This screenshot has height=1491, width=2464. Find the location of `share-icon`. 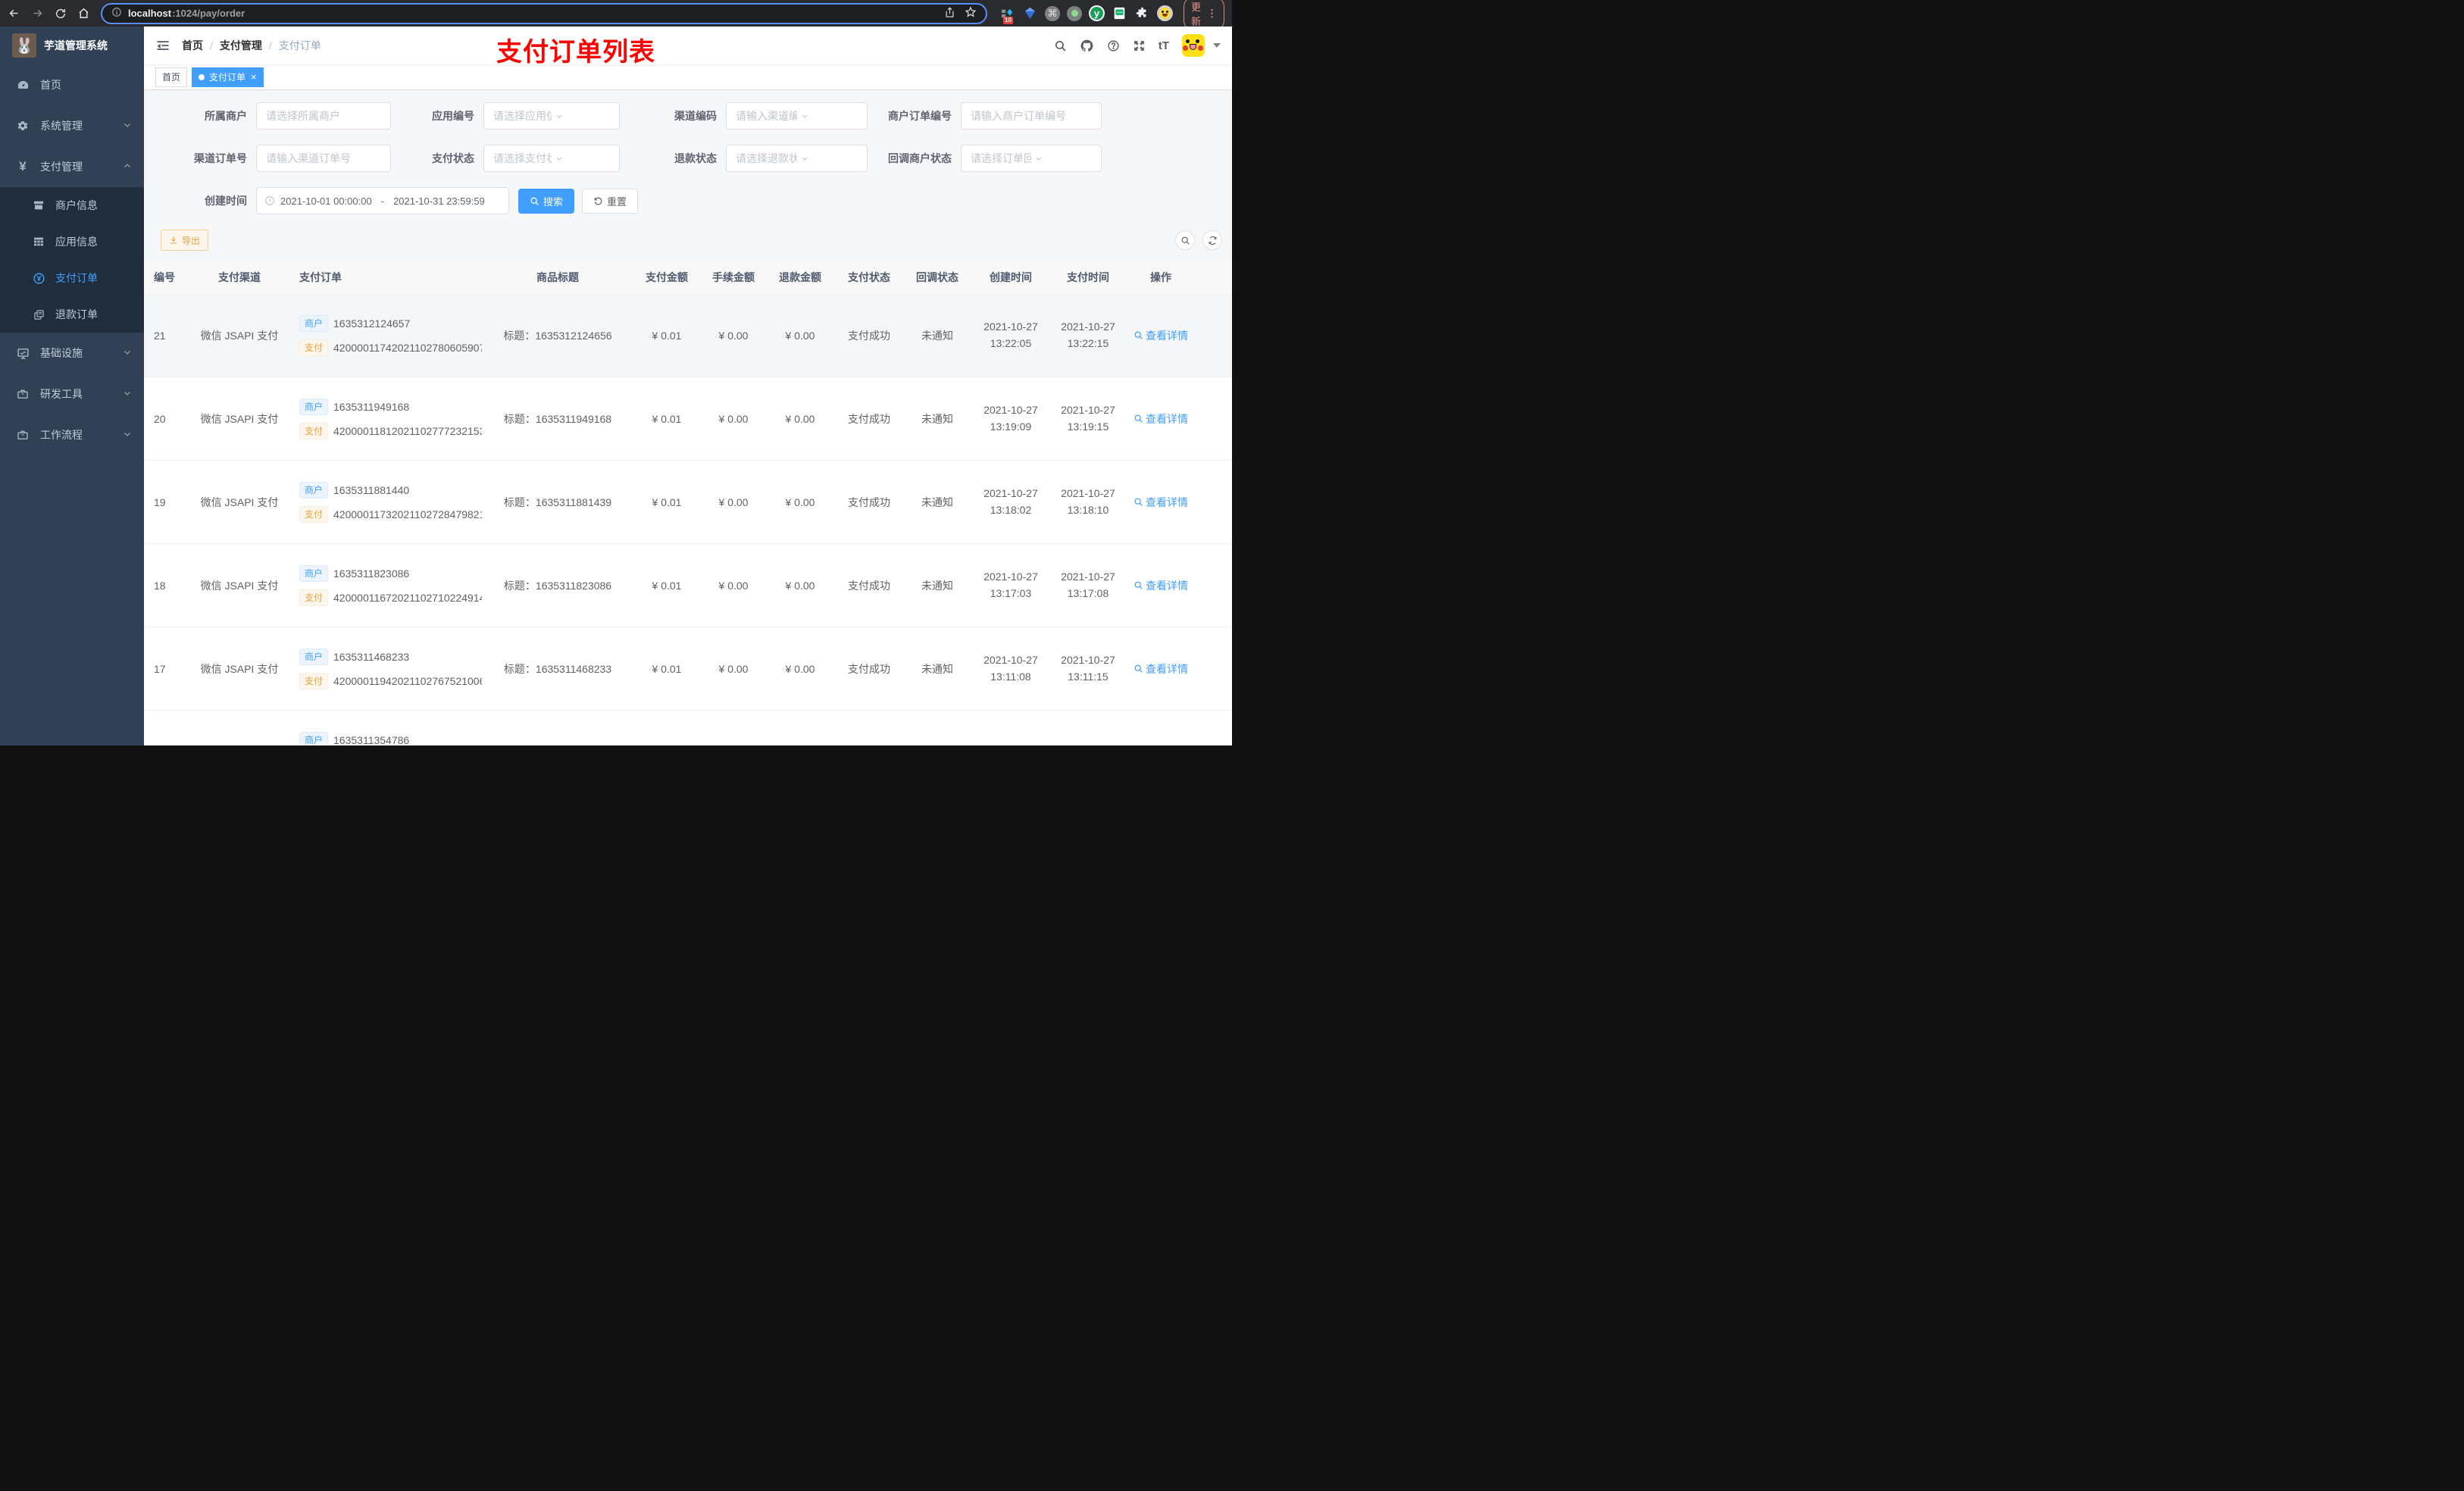

share-icon is located at coordinates (949, 13).